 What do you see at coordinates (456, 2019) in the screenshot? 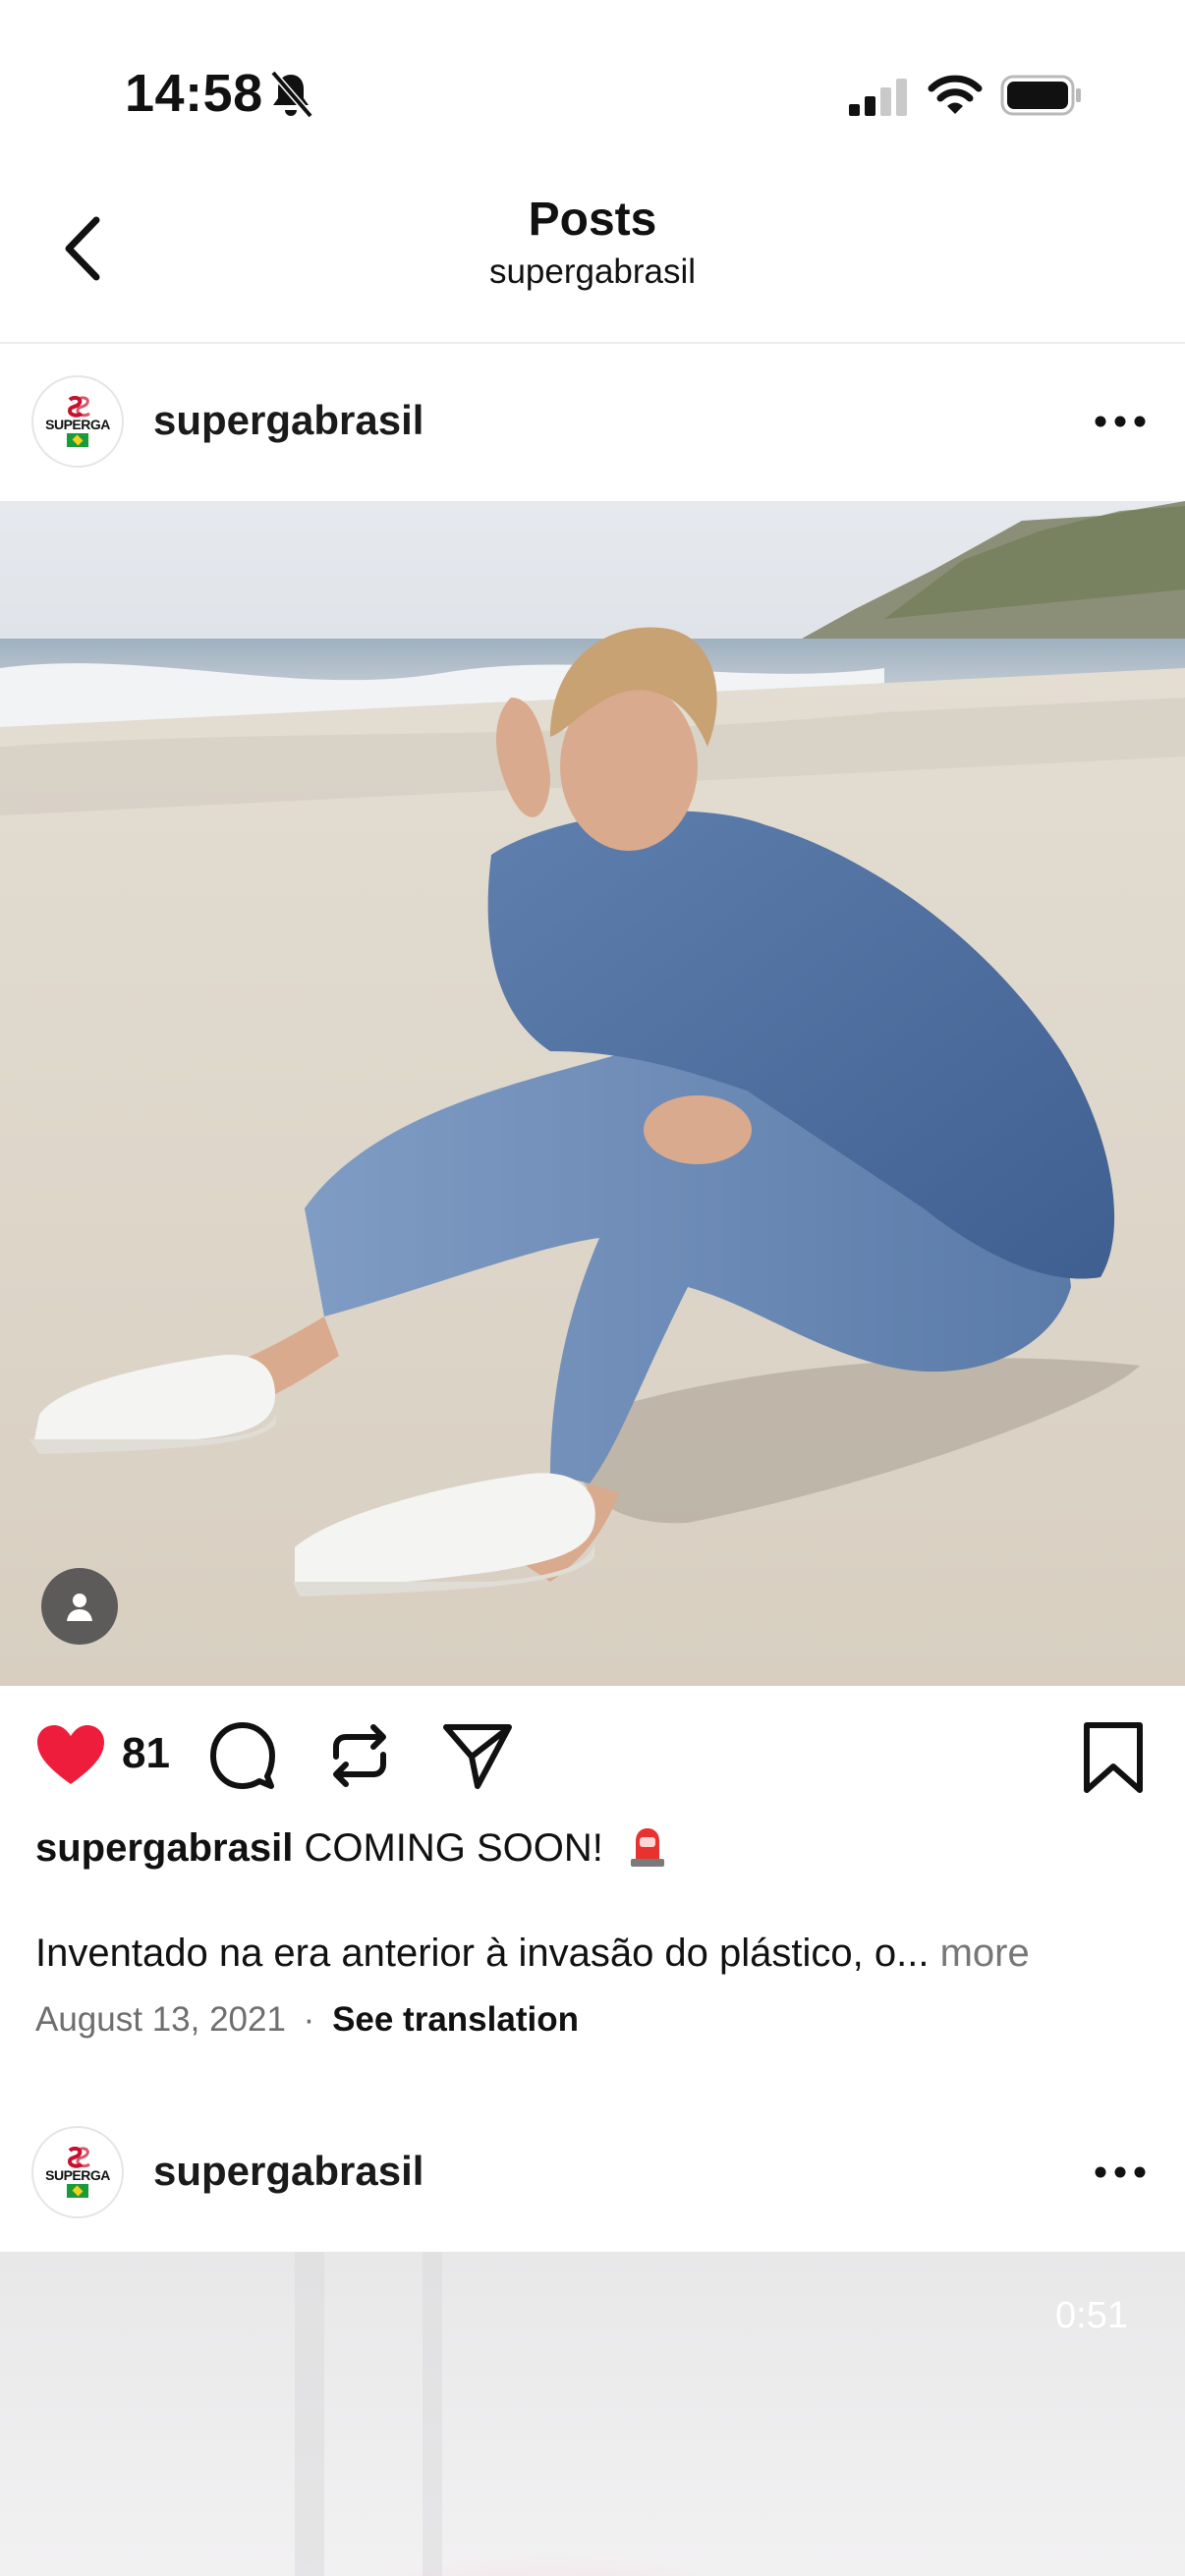
I see `see-translation-link: See translation` at bounding box center [456, 2019].